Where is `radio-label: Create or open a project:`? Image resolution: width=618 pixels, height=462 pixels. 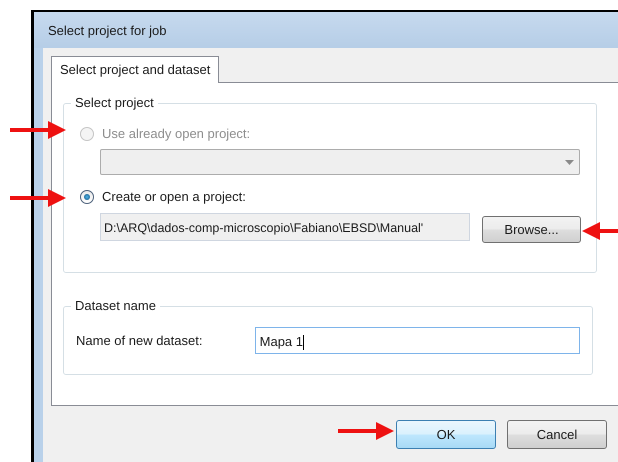
radio-label: Create or open a project: is located at coordinates (174, 196).